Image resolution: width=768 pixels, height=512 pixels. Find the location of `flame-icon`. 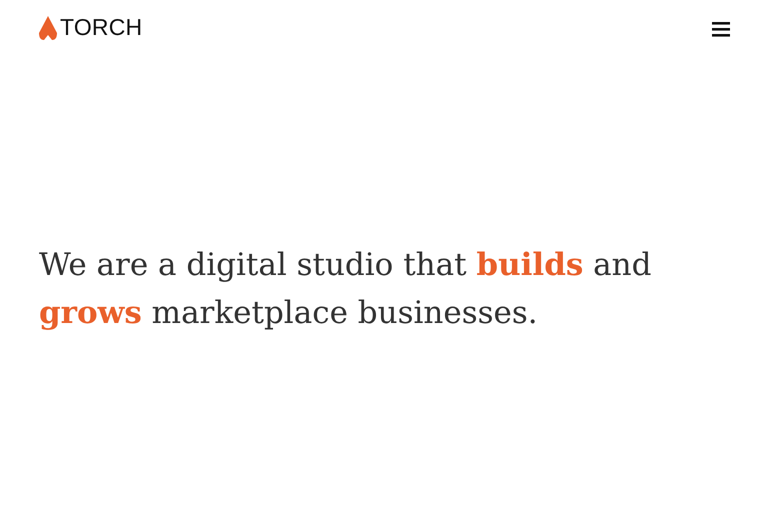

flame-icon is located at coordinates (48, 28).